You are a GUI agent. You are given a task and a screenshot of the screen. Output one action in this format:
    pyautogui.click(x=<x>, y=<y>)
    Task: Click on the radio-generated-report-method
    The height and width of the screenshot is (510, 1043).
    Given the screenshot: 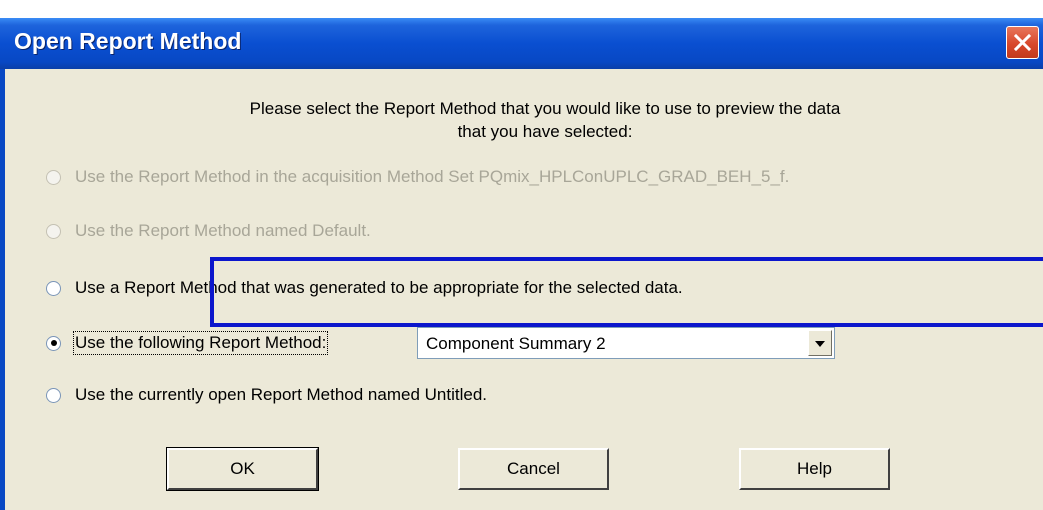 What is the action you would take?
    pyautogui.click(x=53, y=288)
    